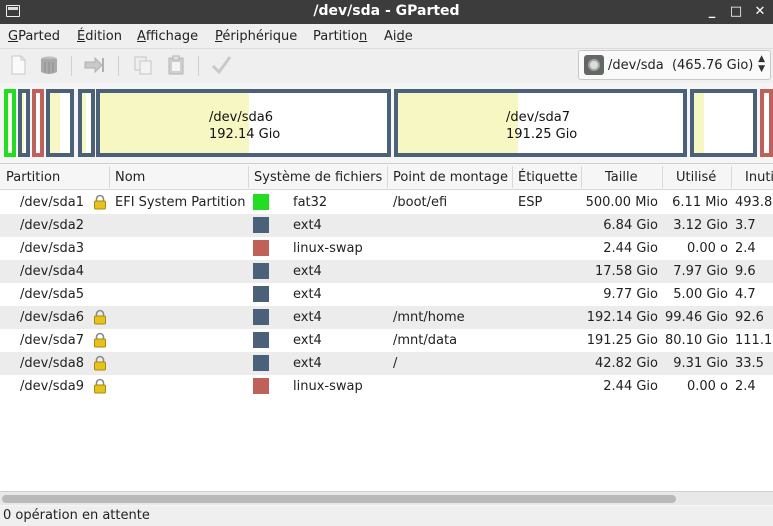 The image size is (773, 526). Describe the element at coordinates (700, 202) in the screenshot. I see `cell-used: 6.11 Mio` at that location.